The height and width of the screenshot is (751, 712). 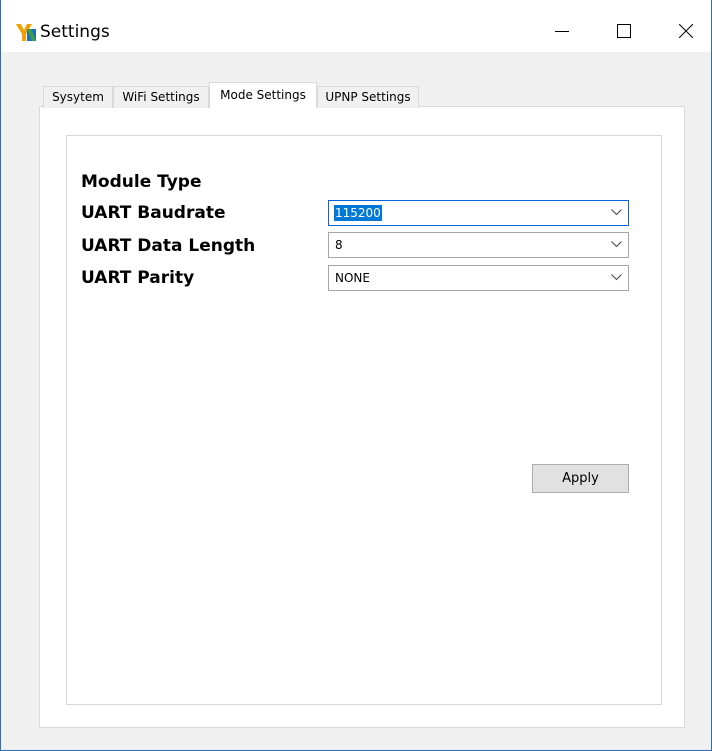 What do you see at coordinates (141, 182) in the screenshot?
I see `module-type-label: Module Type` at bounding box center [141, 182].